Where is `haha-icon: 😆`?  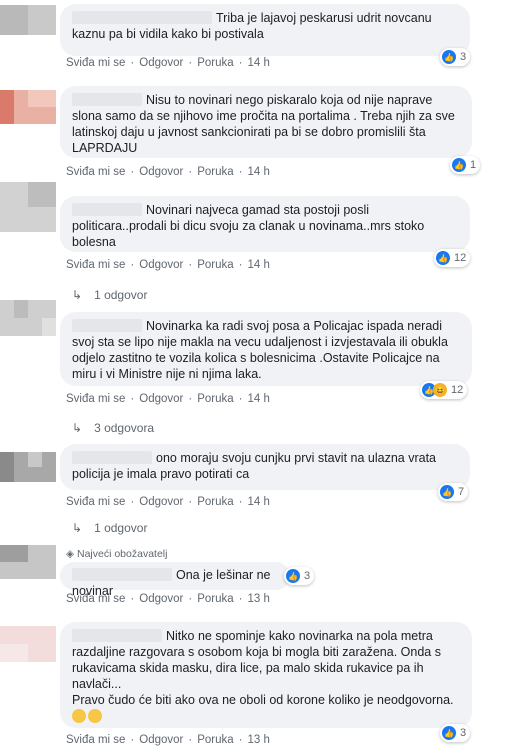
haha-icon: 😆 is located at coordinates (440, 390).